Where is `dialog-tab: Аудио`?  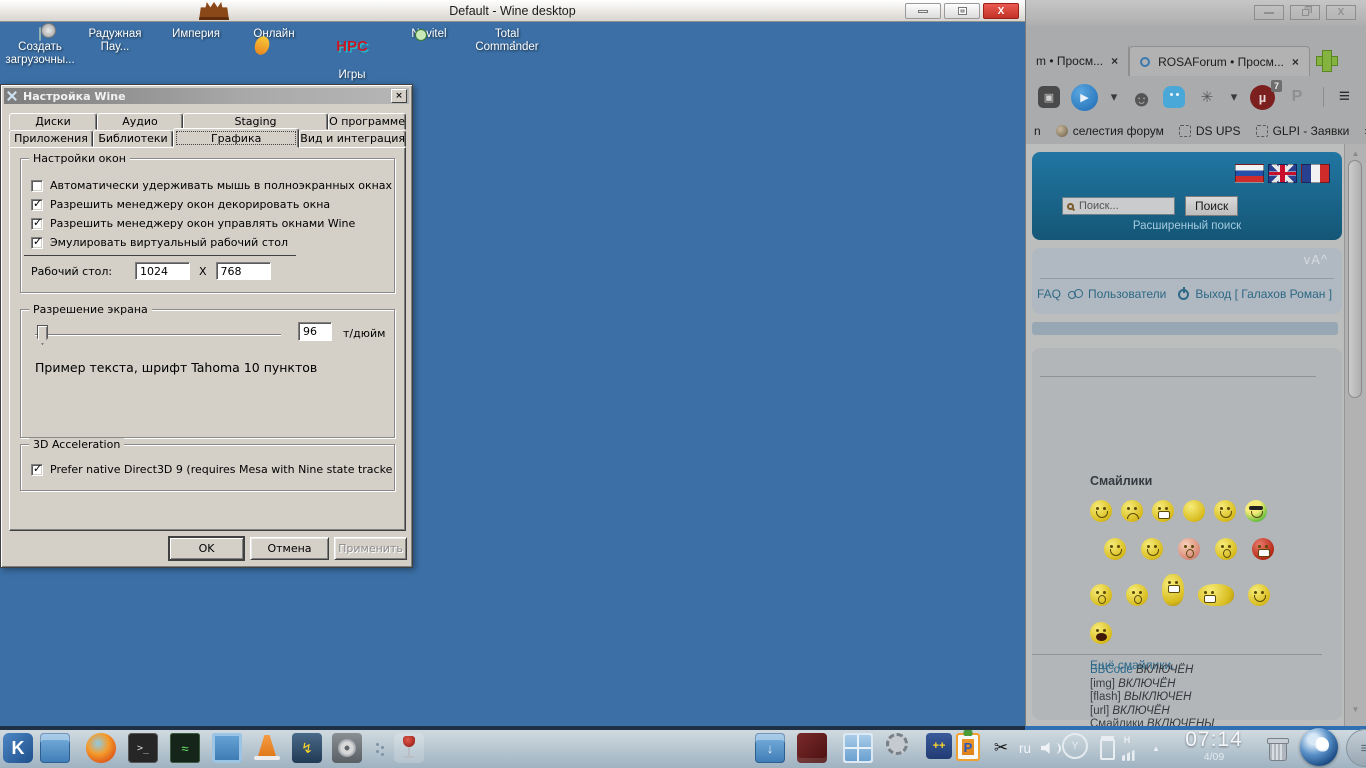
dialog-tab: Аудио is located at coordinates (140, 121).